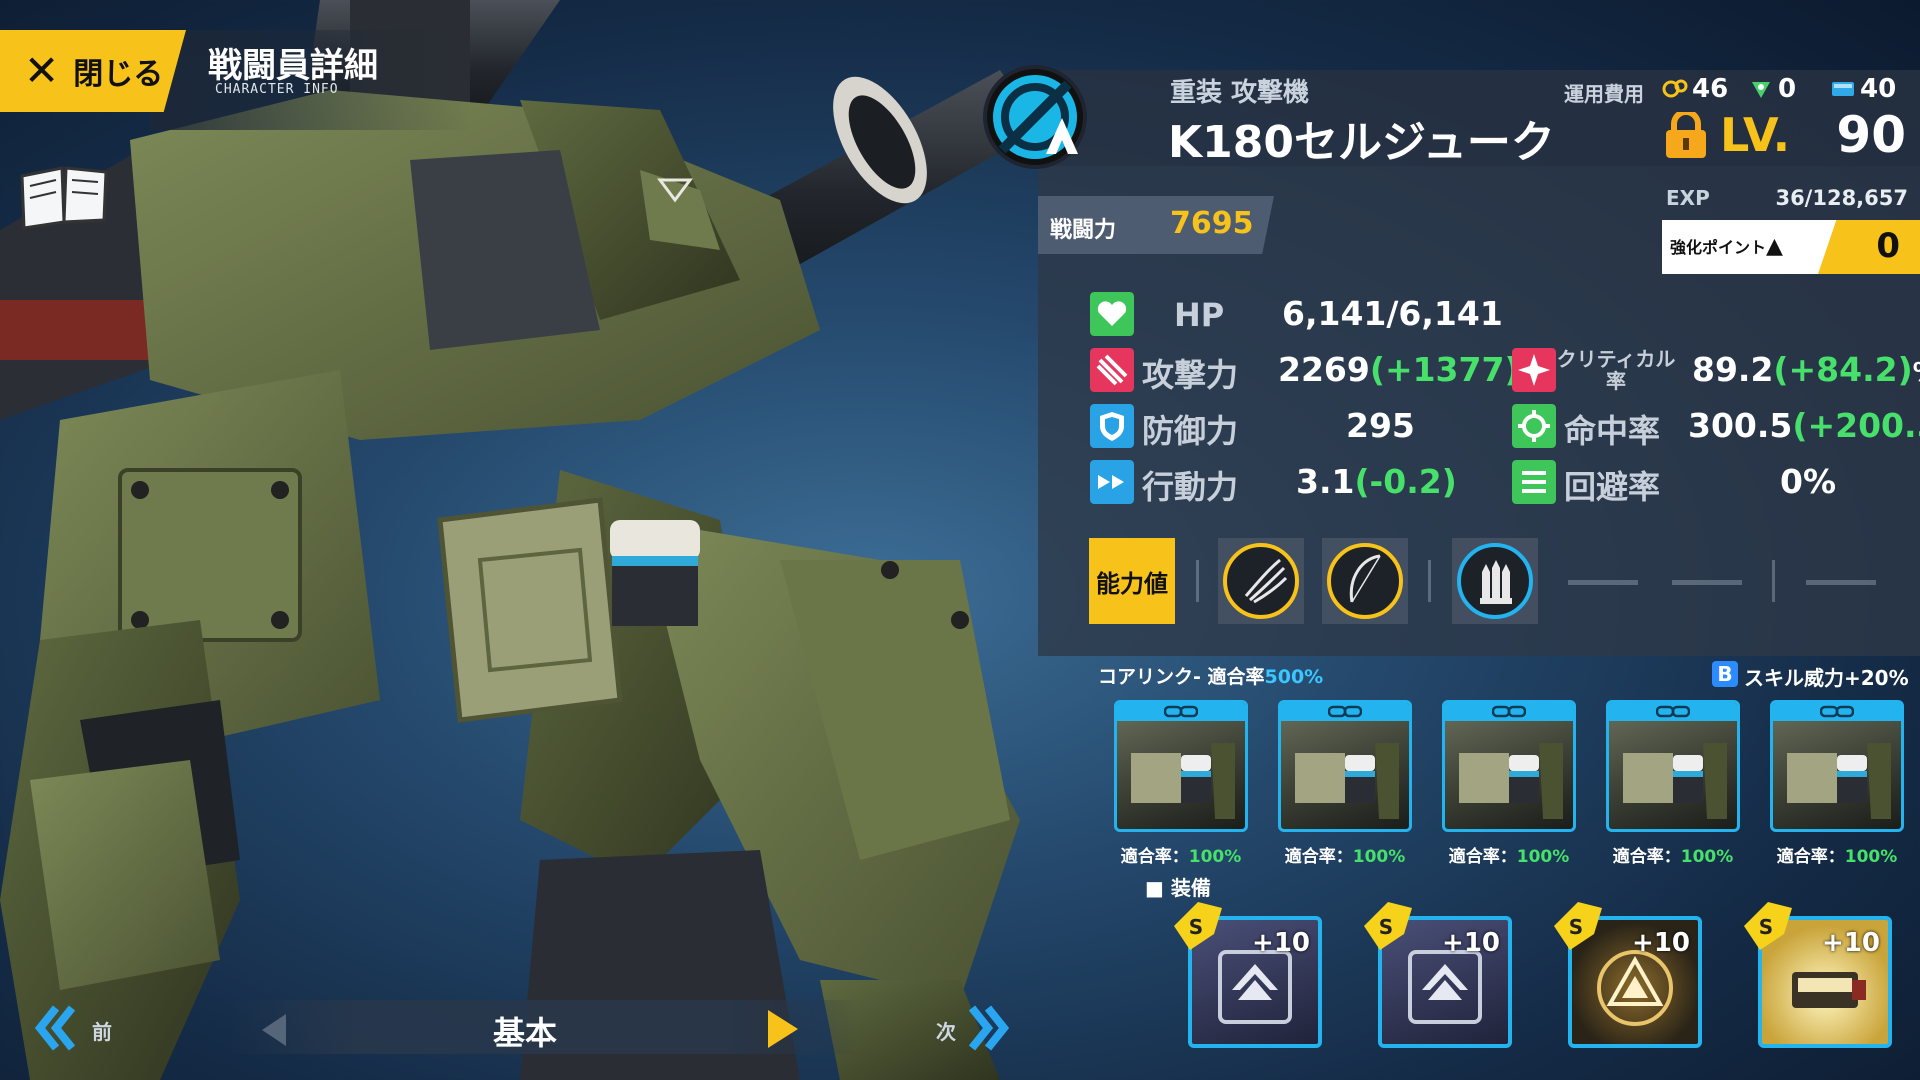  I want to click on speed-value: 3.1(-0.2), so click(1376, 481).